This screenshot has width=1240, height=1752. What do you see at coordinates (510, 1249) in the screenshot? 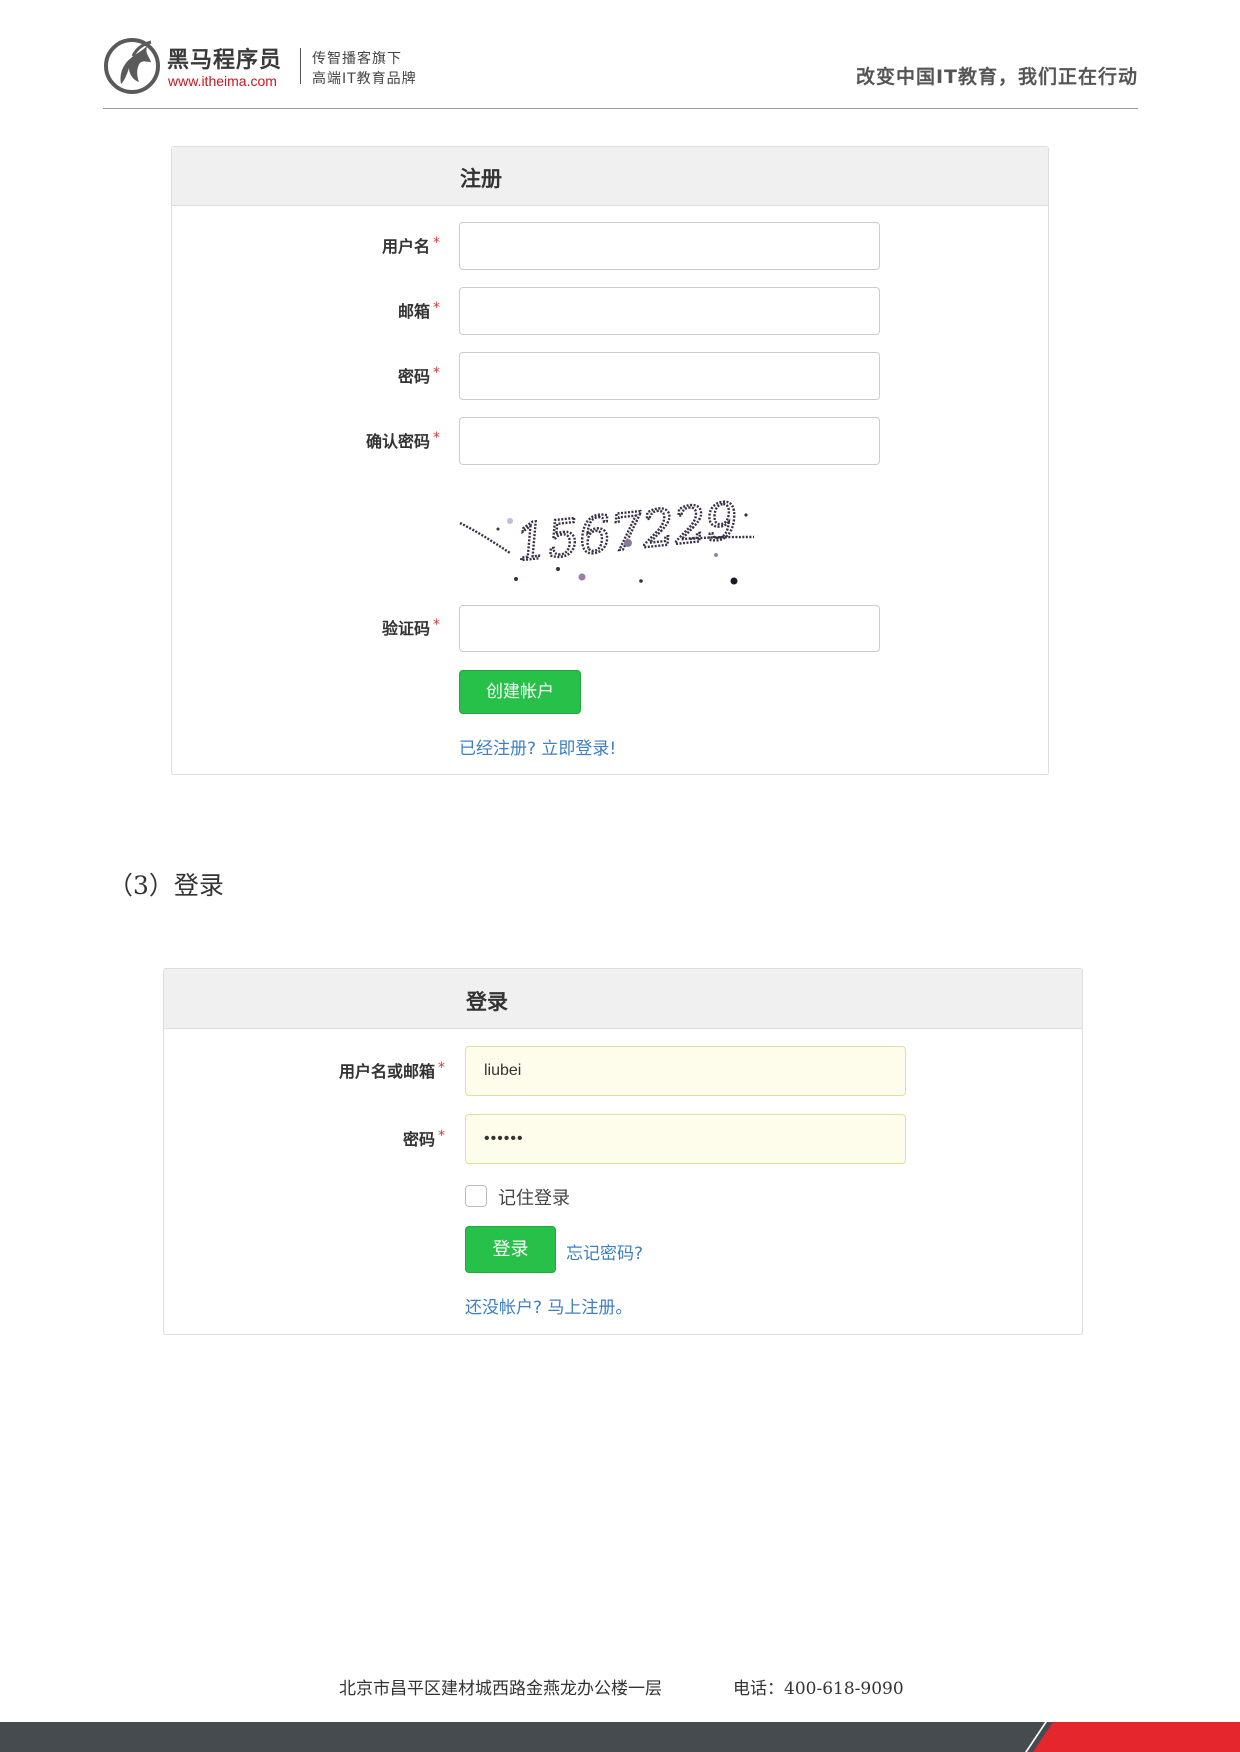
I see `login-button: 登录` at bounding box center [510, 1249].